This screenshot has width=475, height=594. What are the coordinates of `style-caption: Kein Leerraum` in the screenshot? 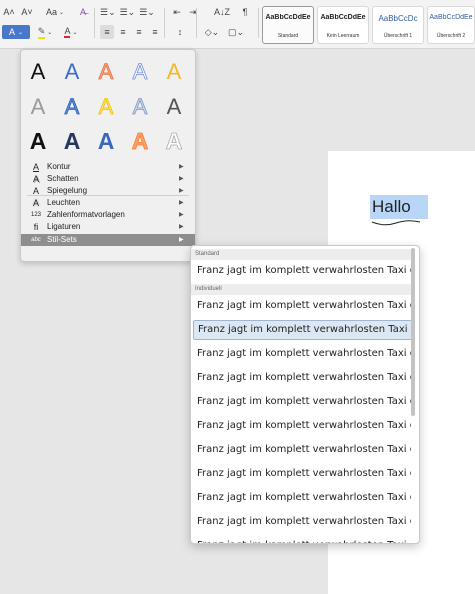 It's located at (343, 36).